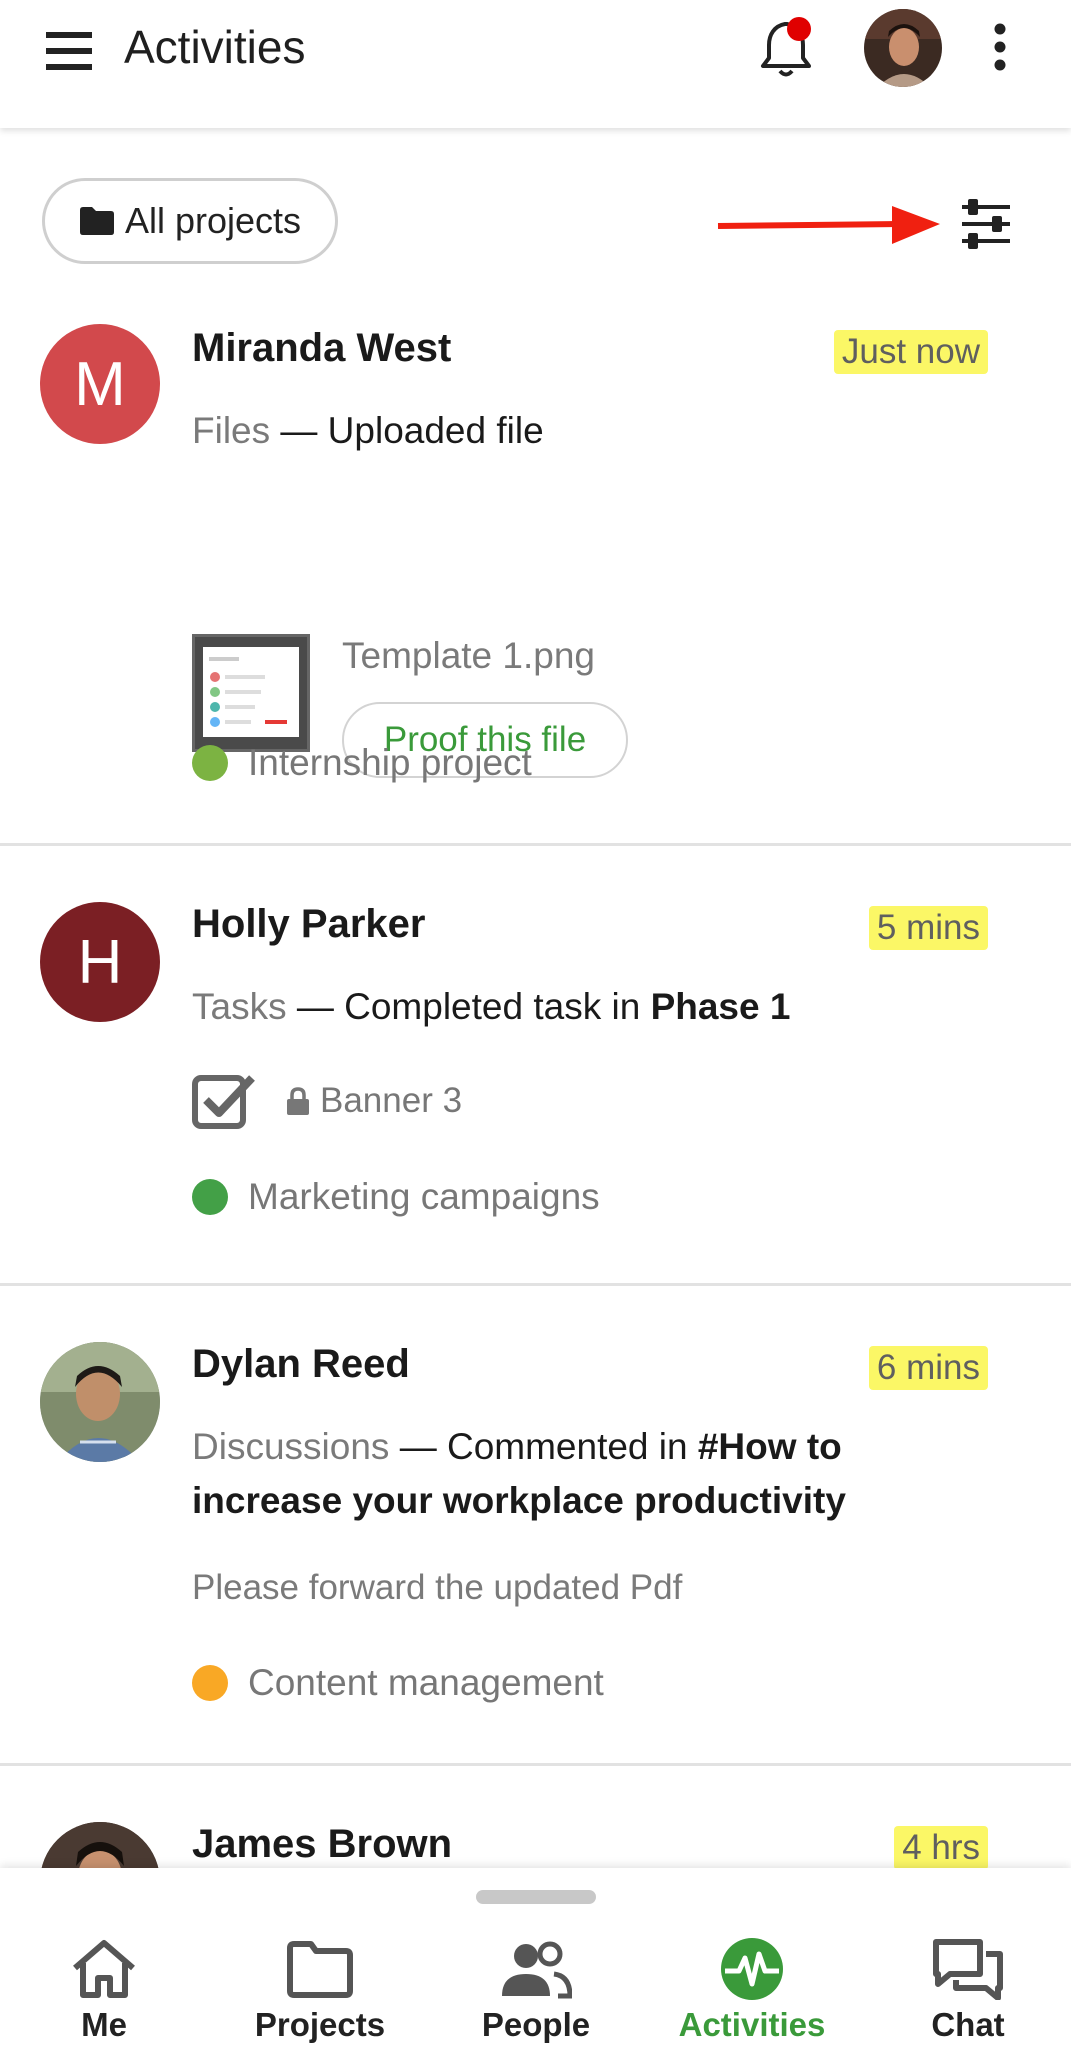 Image resolution: width=1071 pixels, height=2067 pixels. What do you see at coordinates (100, 1402) in the screenshot?
I see `avatar` at bounding box center [100, 1402].